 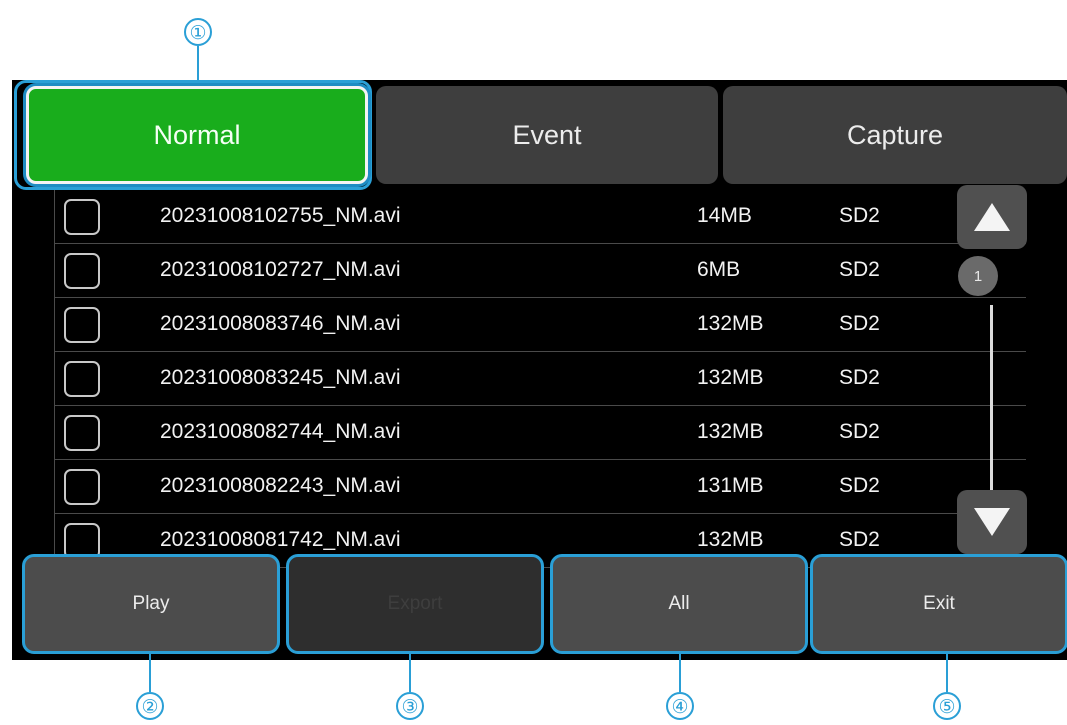 I want to click on file-size: 131MB, so click(x=730, y=485).